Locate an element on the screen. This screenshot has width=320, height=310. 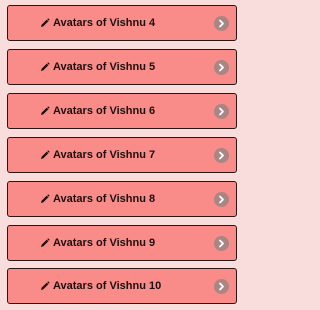
list-item-text: Avatars of Vishnu 6 is located at coordinates (104, 111).